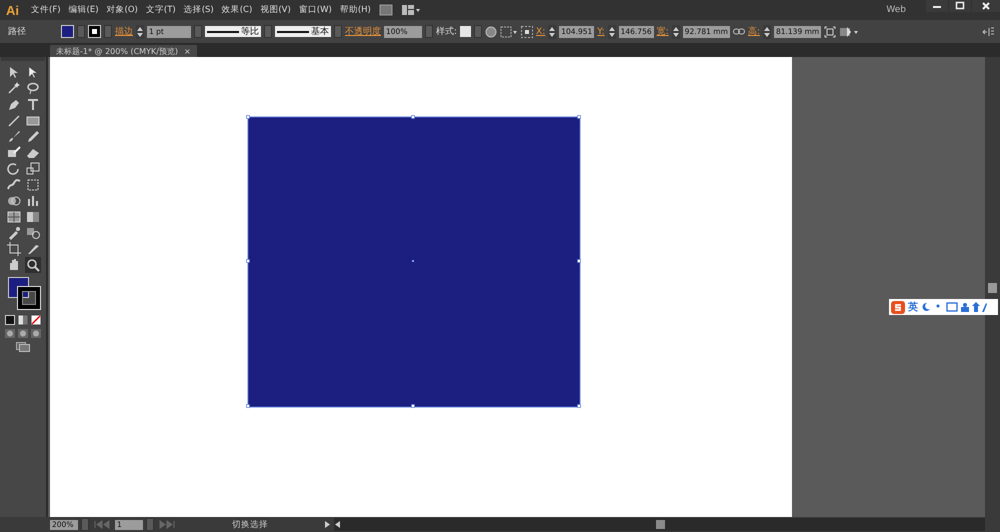 The height and width of the screenshot is (532, 1000). What do you see at coordinates (83, 10) in the screenshot?
I see `menu-item: 编辑(E)` at bounding box center [83, 10].